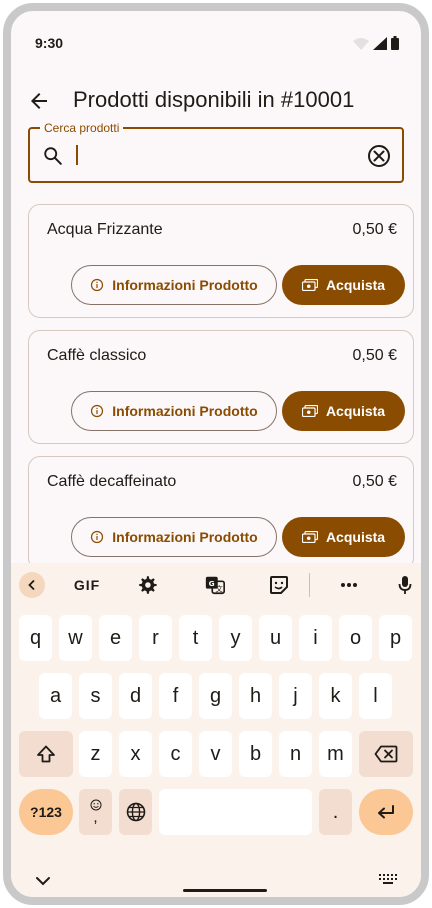  What do you see at coordinates (215, 754) in the screenshot?
I see `key-v: v` at bounding box center [215, 754].